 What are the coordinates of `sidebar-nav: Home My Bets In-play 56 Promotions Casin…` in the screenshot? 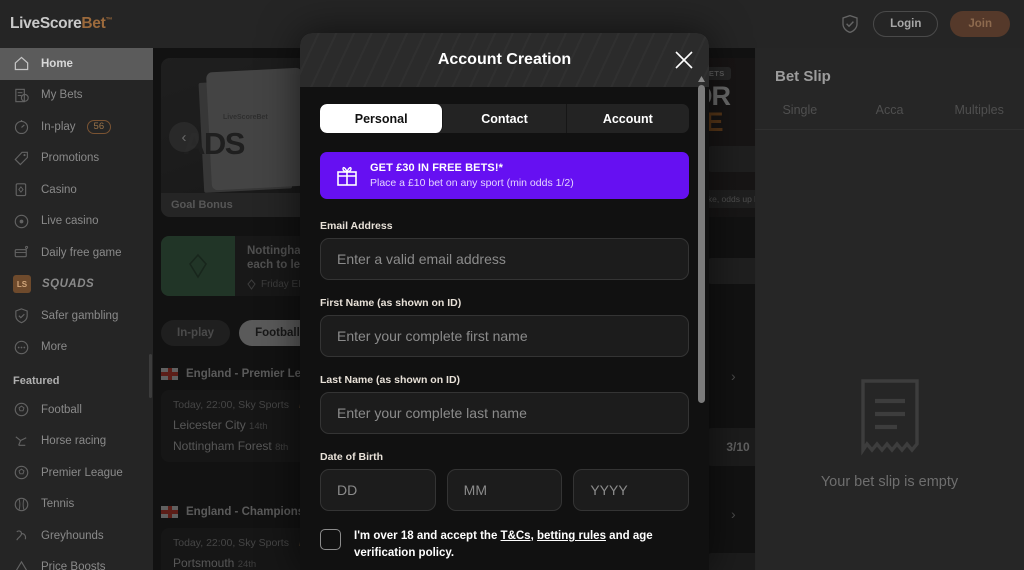 It's located at (76, 309).